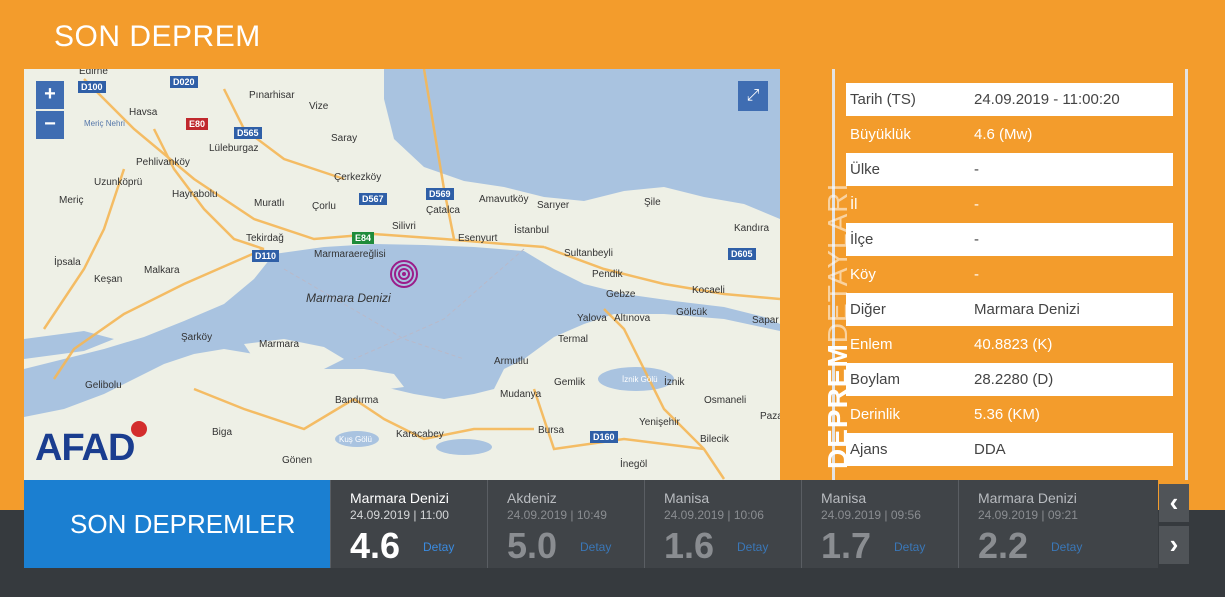 The image size is (1225, 597). I want to click on map-label: Gebze, so click(621, 294).